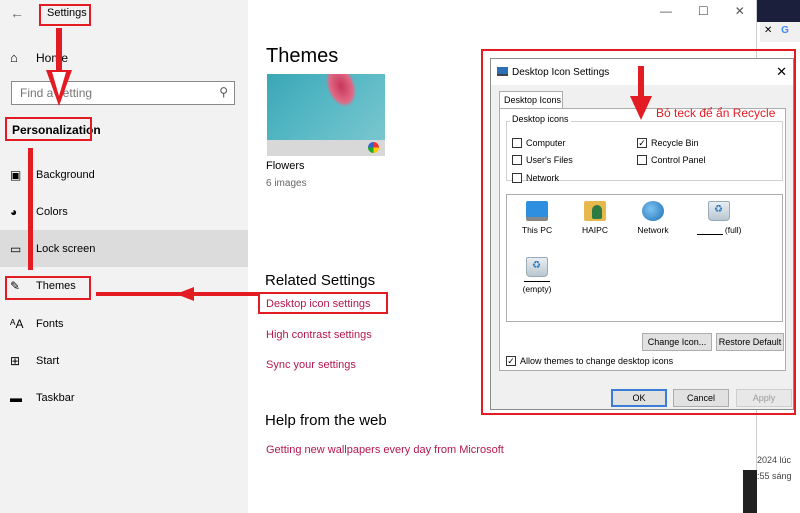  Describe the element at coordinates (319, 335) in the screenshot. I see `high-contrast-settings-link: High contrast settings` at that location.